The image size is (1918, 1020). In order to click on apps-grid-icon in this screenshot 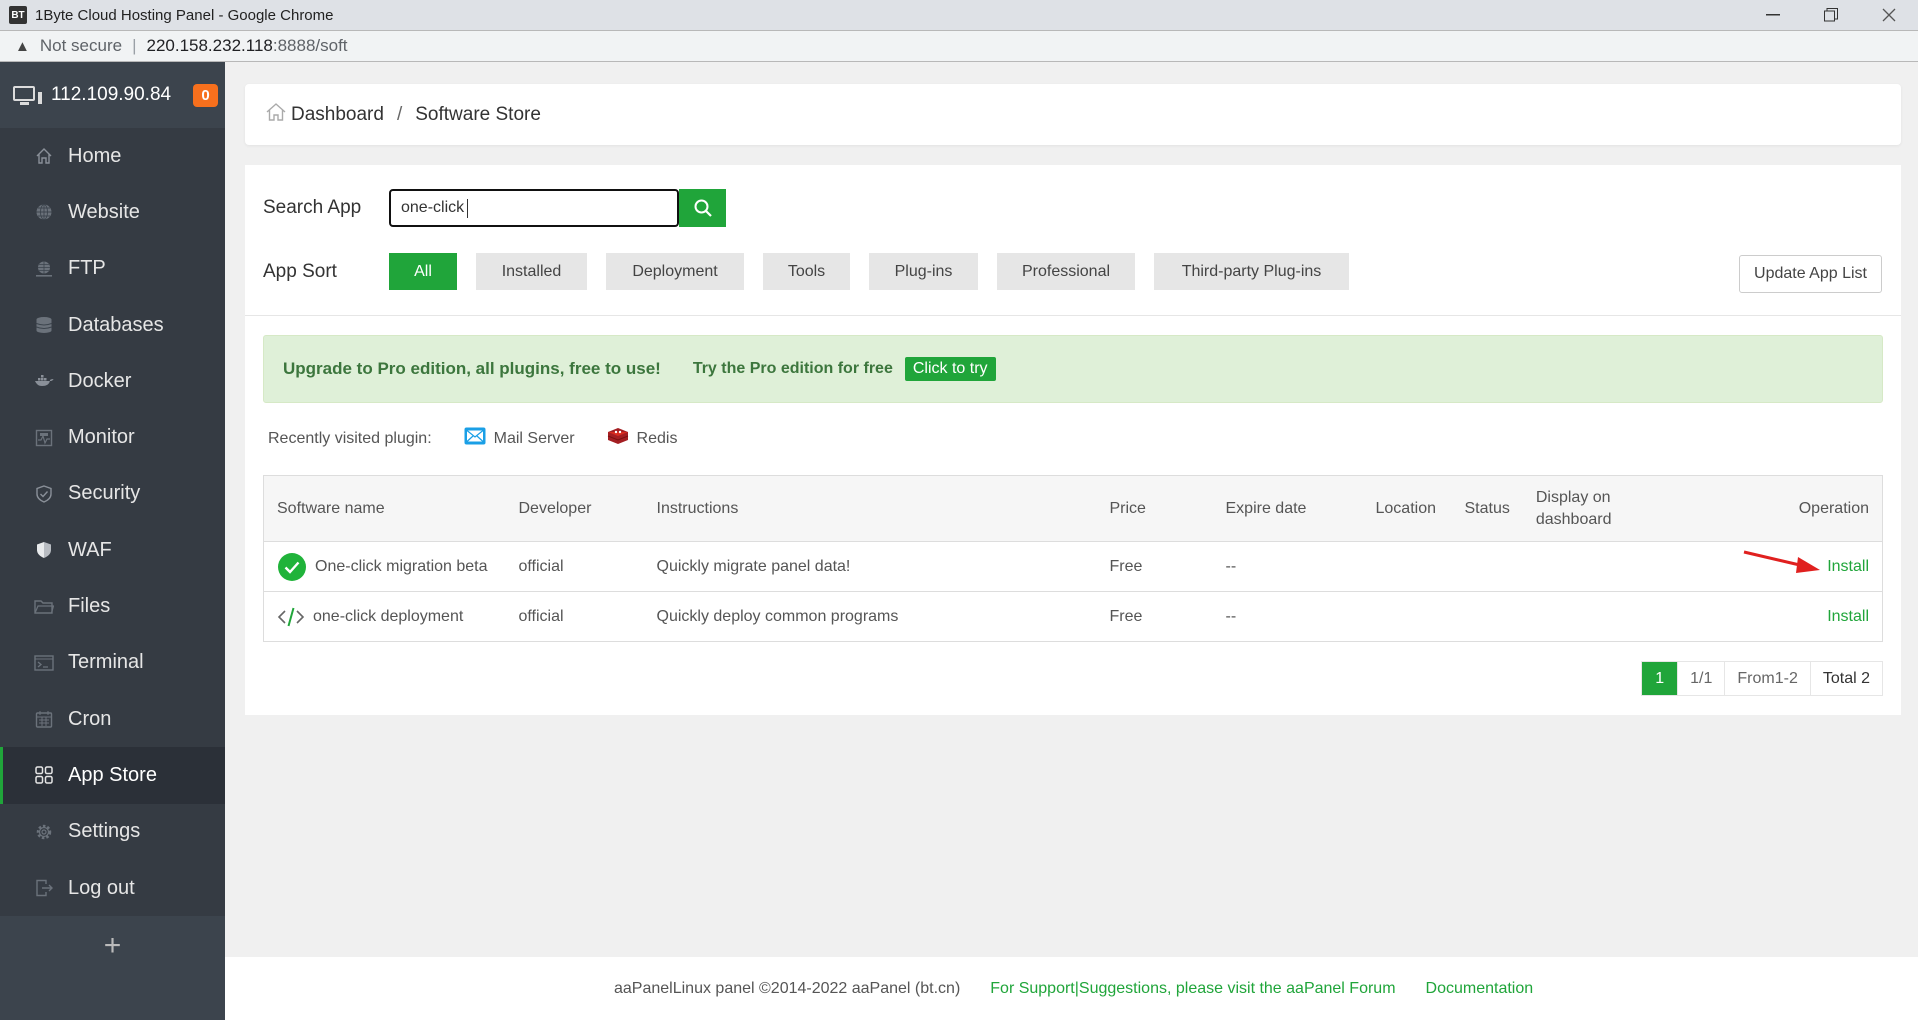, I will do `click(44, 775)`.